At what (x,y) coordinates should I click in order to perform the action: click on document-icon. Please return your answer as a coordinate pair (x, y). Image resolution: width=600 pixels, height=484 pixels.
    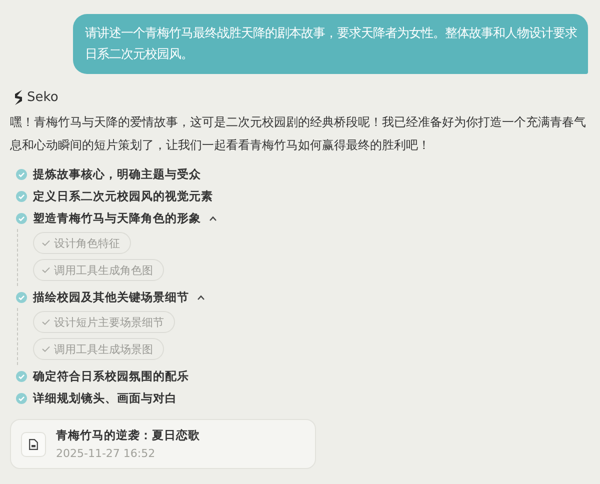
    Looking at the image, I should click on (33, 444).